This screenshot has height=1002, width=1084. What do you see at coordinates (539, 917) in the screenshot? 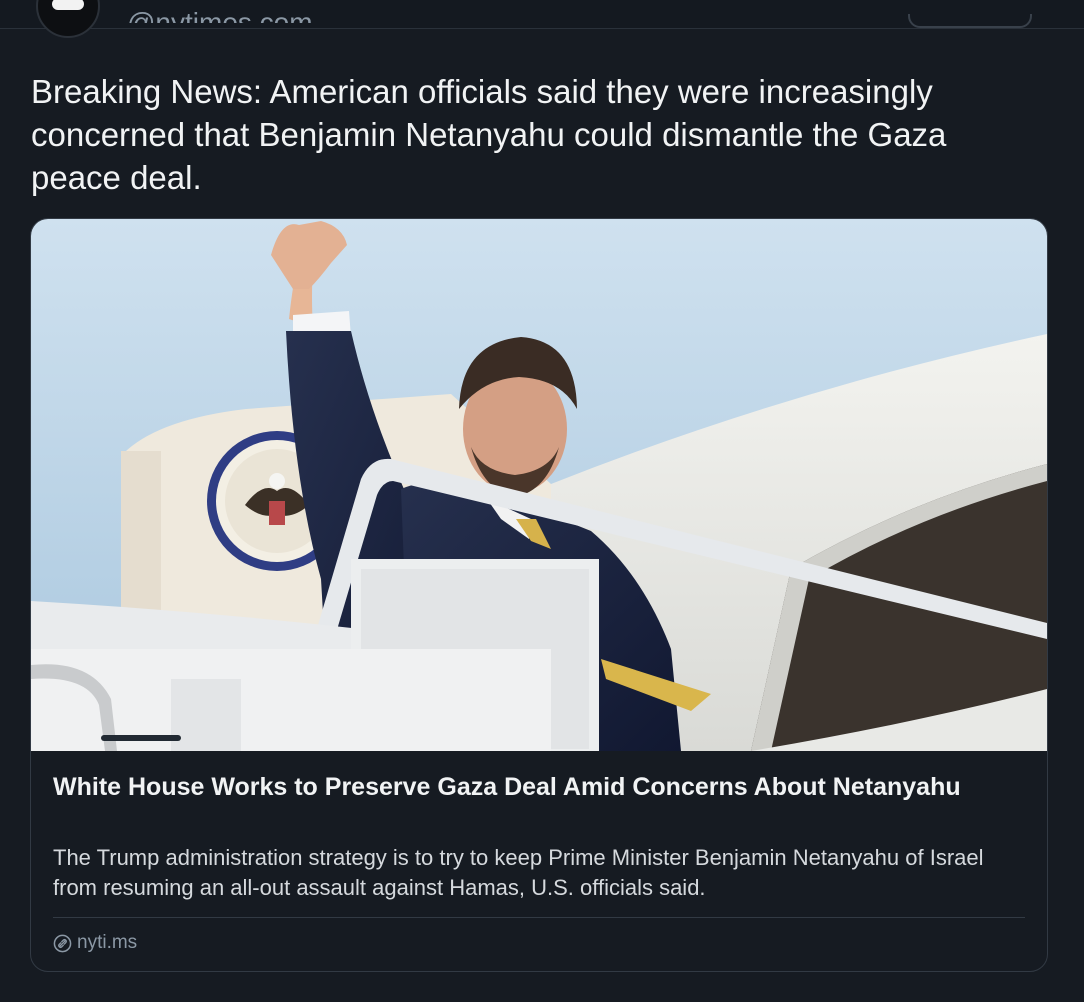
I see `card-divider` at bounding box center [539, 917].